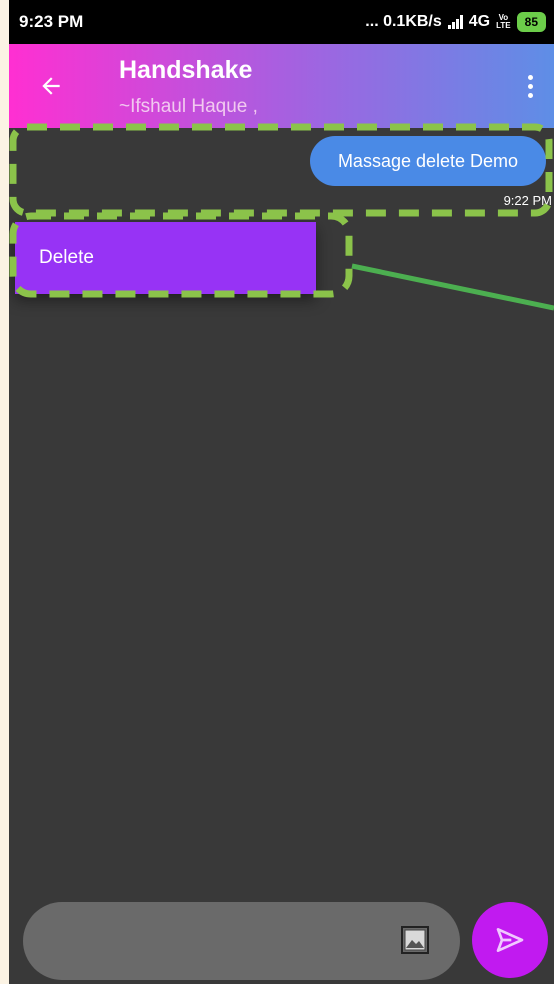  Describe the element at coordinates (241, 941) in the screenshot. I see `message-input` at that location.